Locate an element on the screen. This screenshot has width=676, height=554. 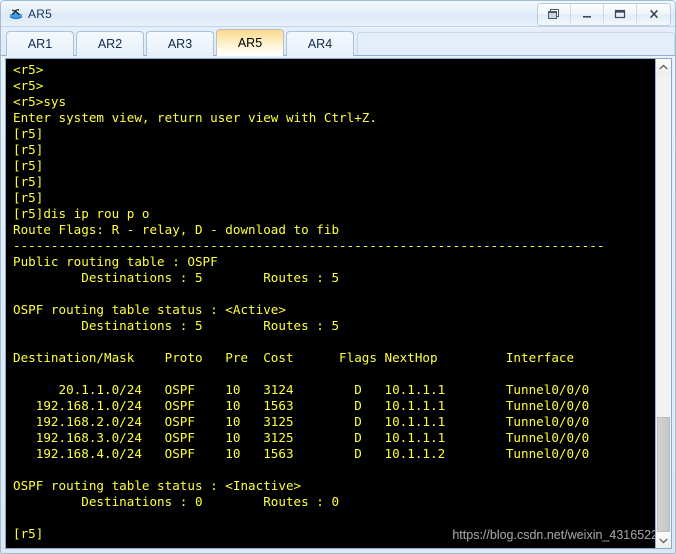
title-bar: AR5 is located at coordinates (338, 14).